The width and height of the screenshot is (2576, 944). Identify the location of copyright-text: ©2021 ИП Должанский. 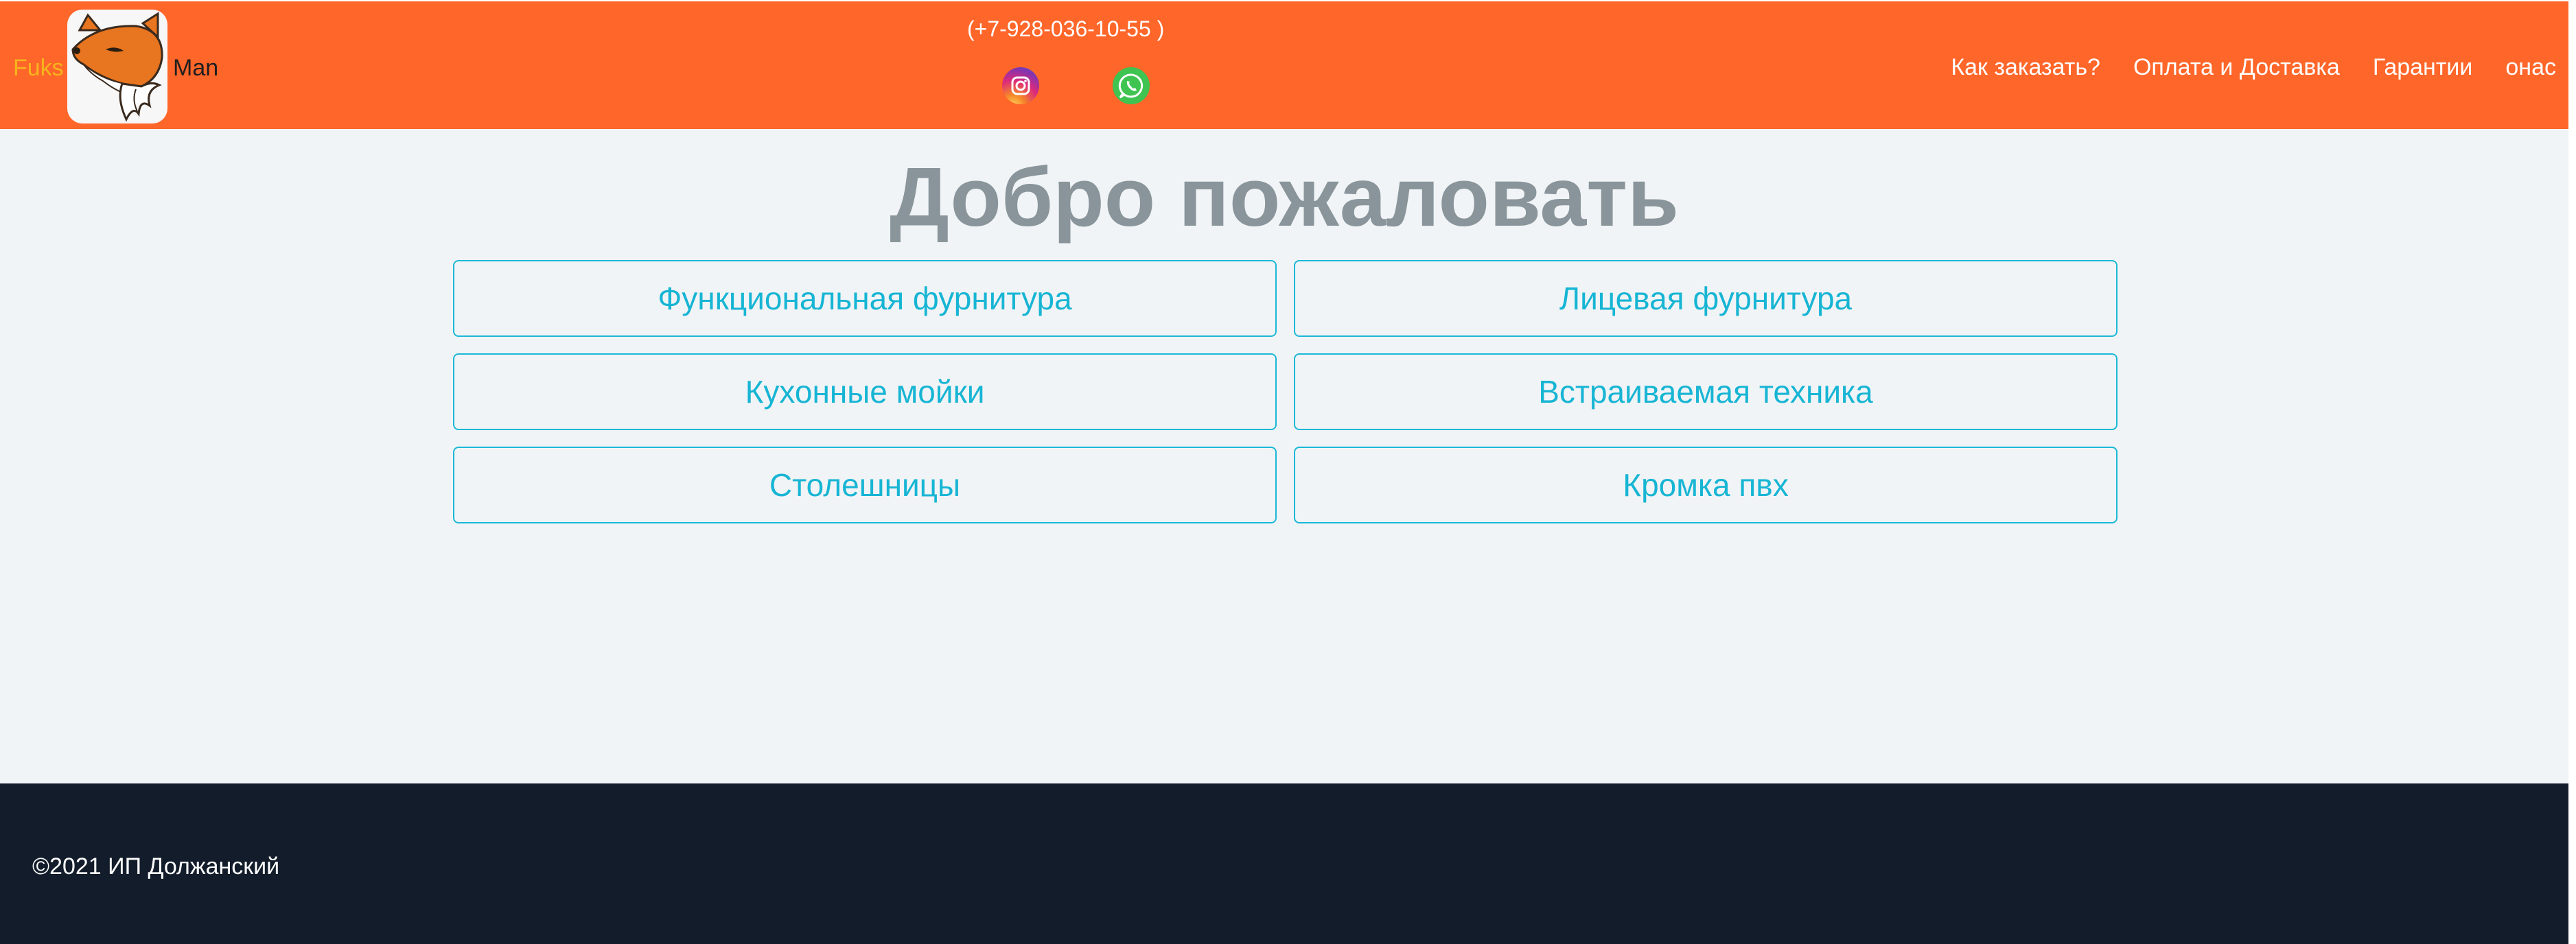
(156, 866).